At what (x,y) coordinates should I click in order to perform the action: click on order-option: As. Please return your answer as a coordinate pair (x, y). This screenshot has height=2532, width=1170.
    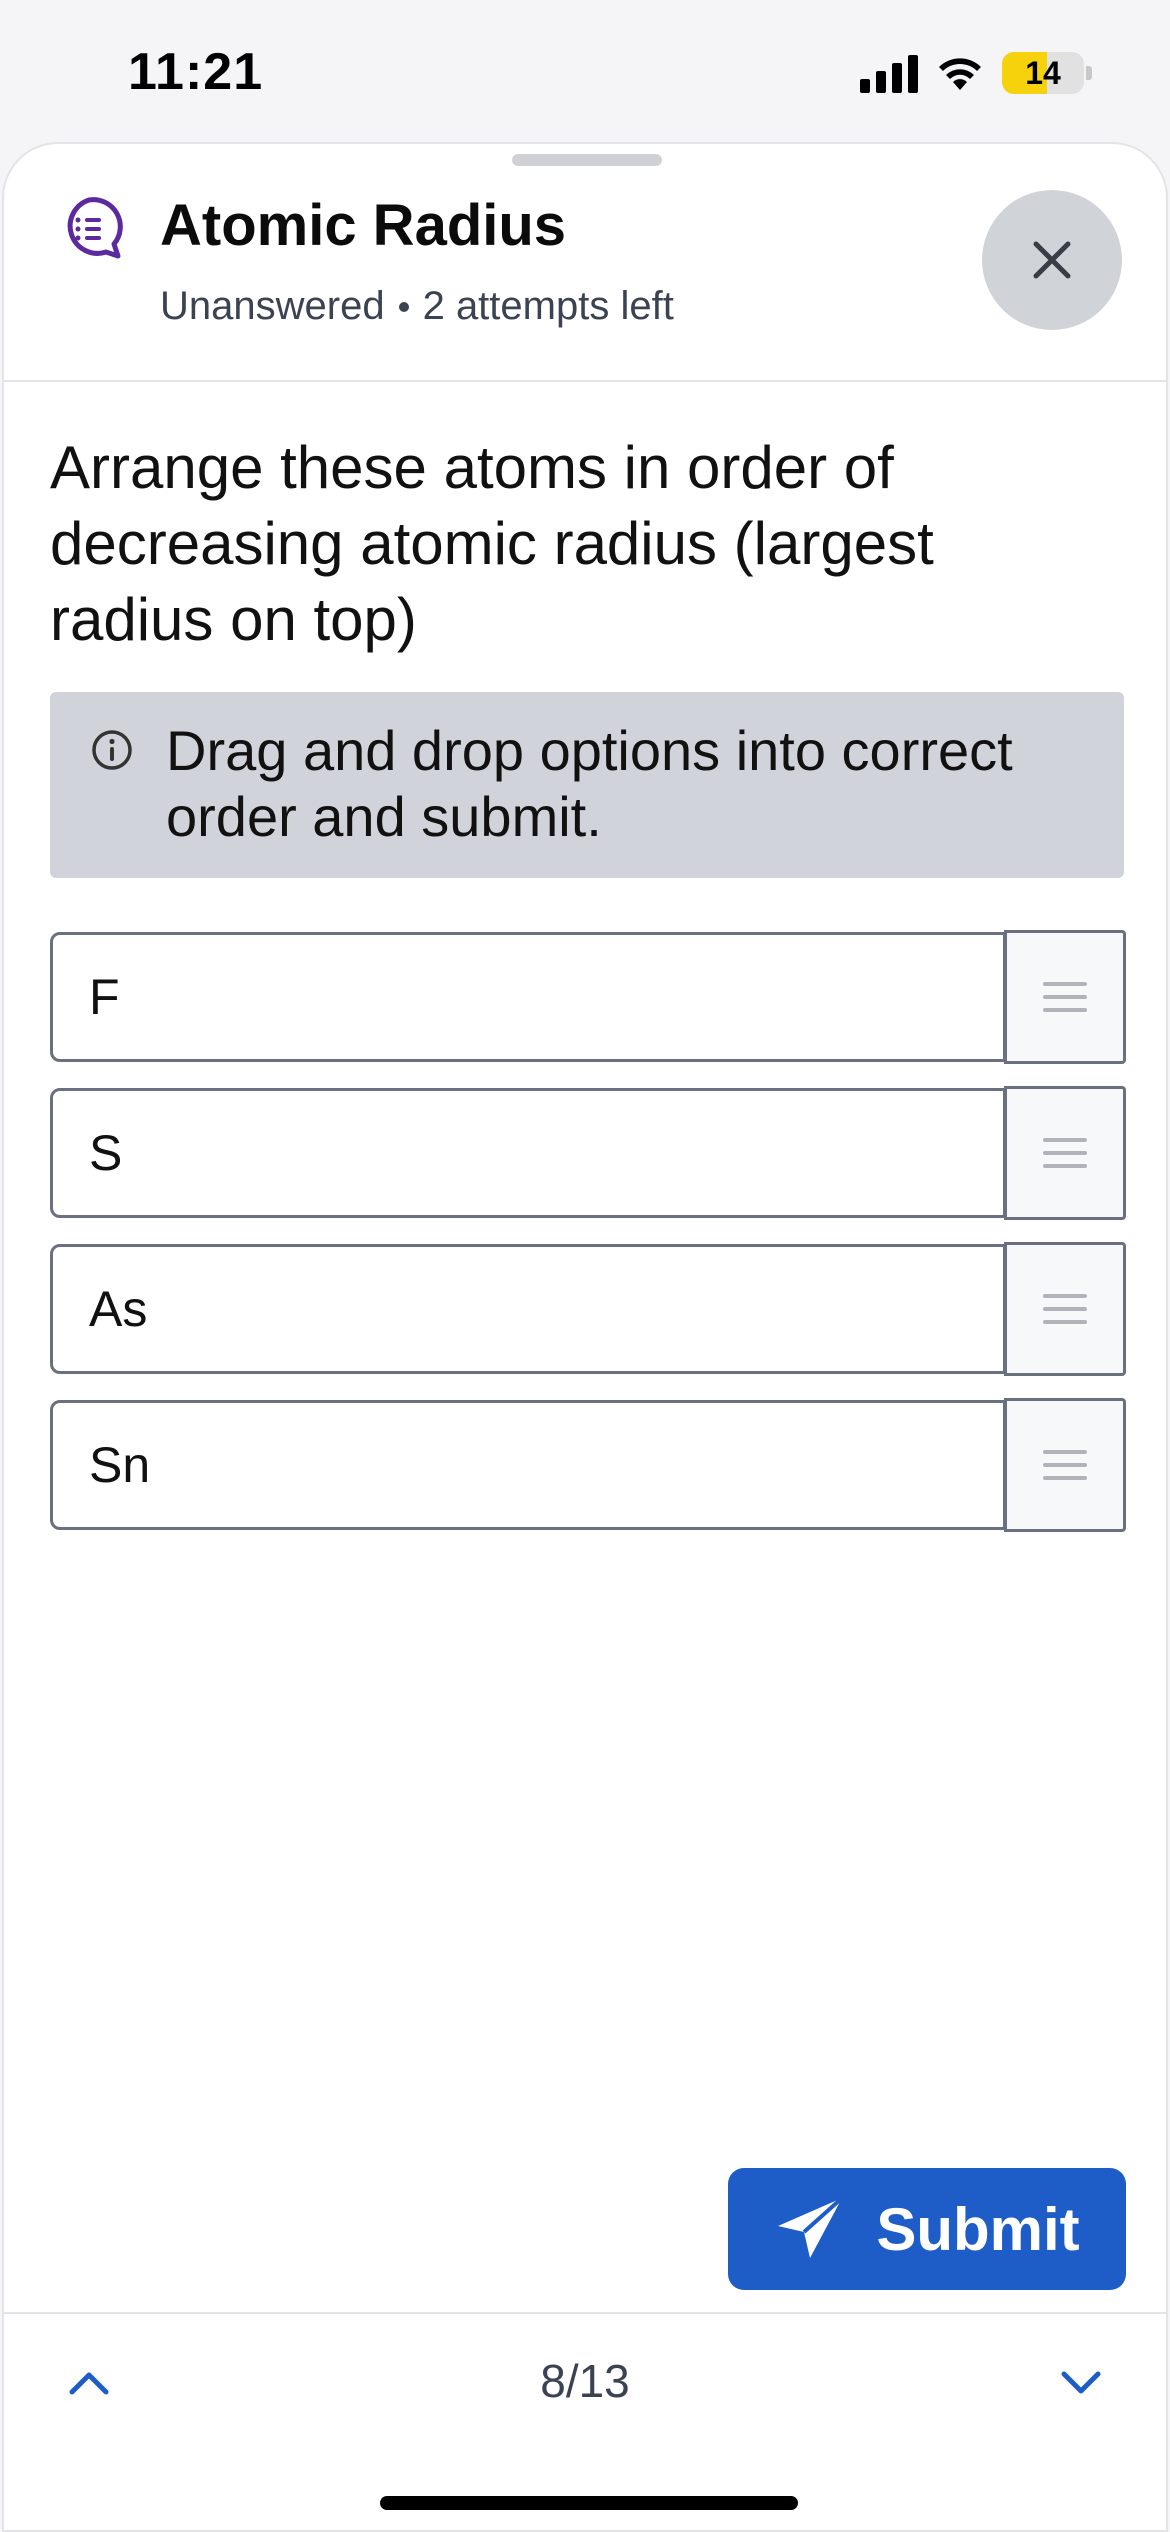
    Looking at the image, I should click on (588, 1309).